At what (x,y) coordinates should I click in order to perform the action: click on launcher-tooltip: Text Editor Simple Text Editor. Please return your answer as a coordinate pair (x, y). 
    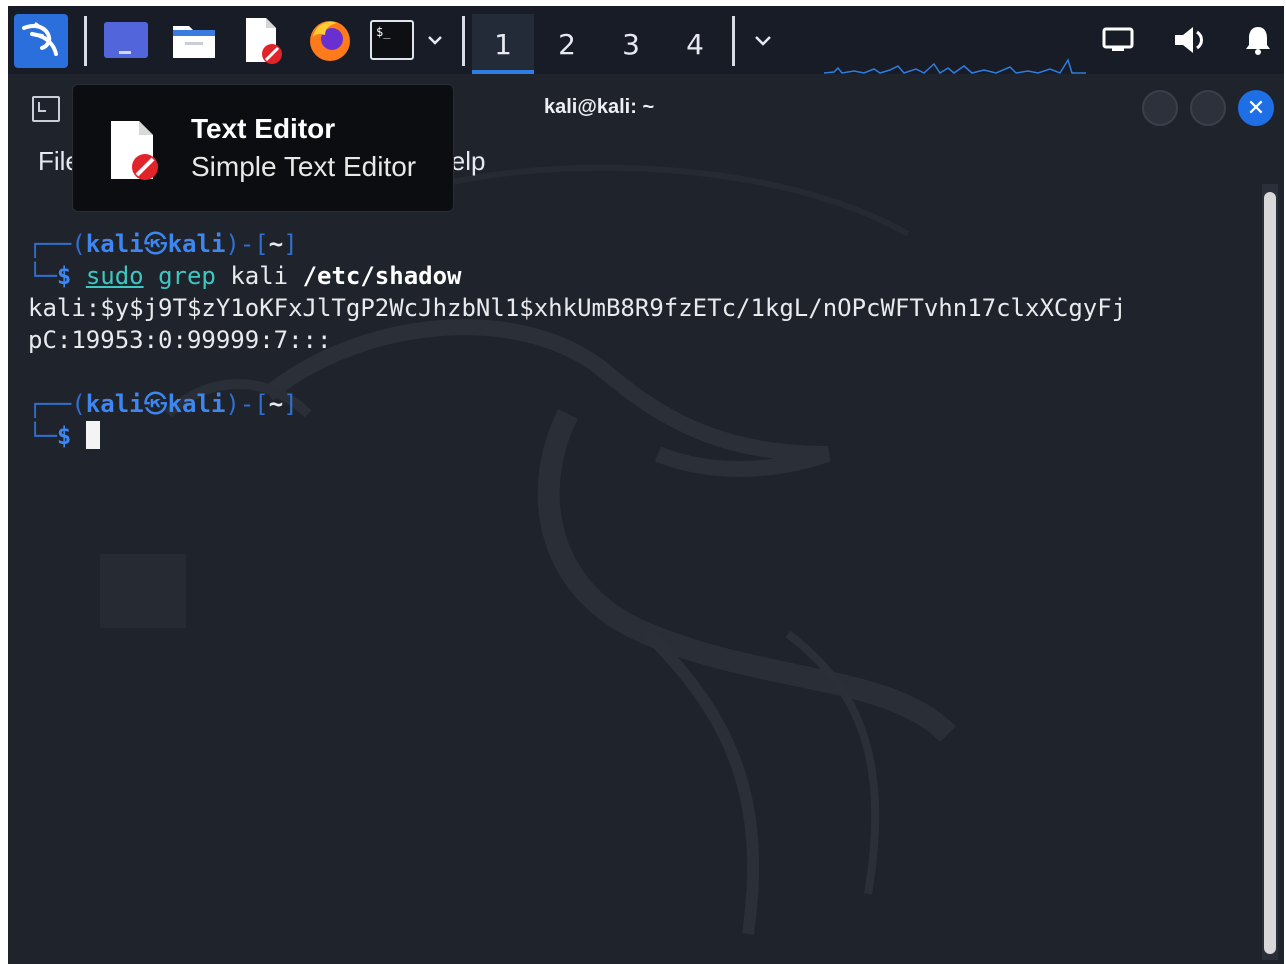
    Looking at the image, I should click on (263, 148).